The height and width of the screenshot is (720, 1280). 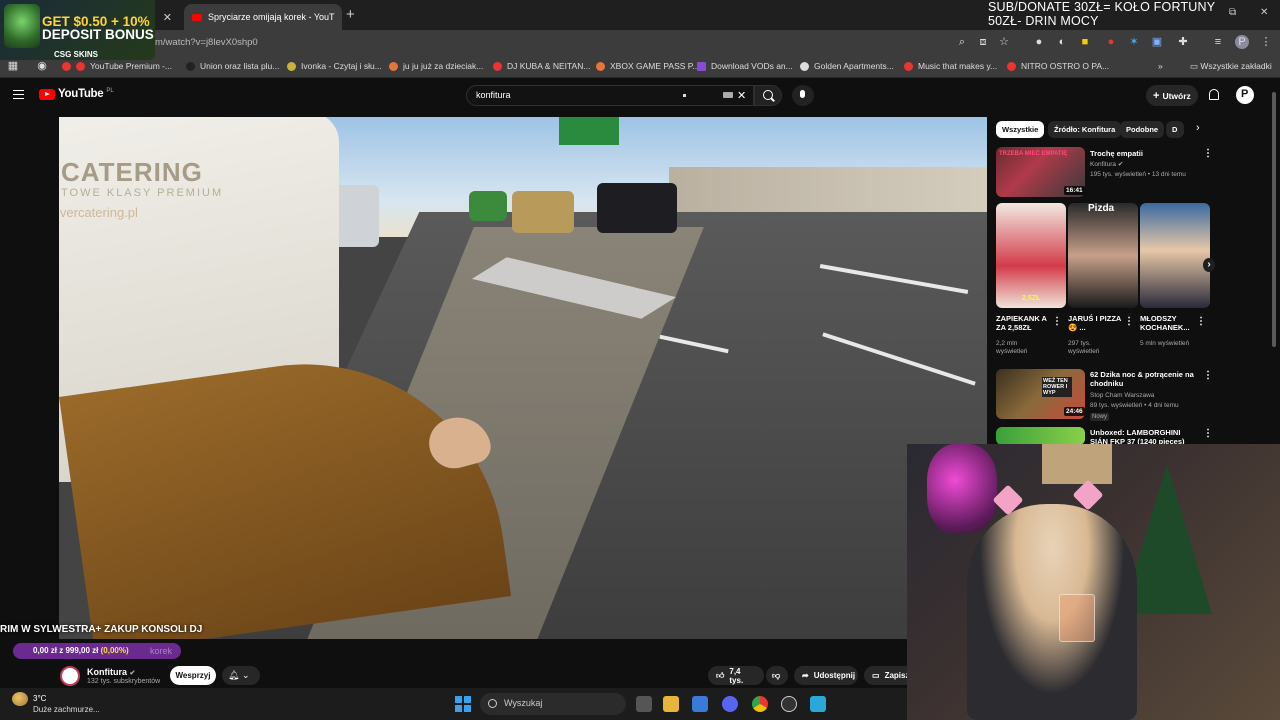 I want to click on apps-grid-icon: ▦, so click(x=13, y=66).